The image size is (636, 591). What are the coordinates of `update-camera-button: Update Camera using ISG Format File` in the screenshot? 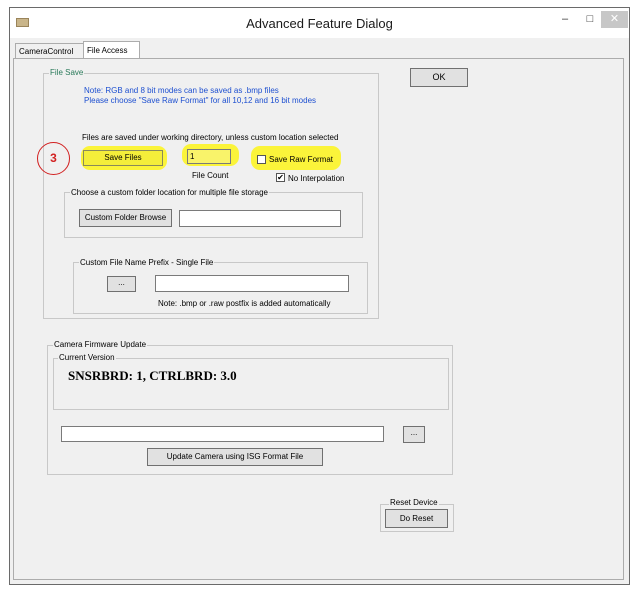 It's located at (235, 457).